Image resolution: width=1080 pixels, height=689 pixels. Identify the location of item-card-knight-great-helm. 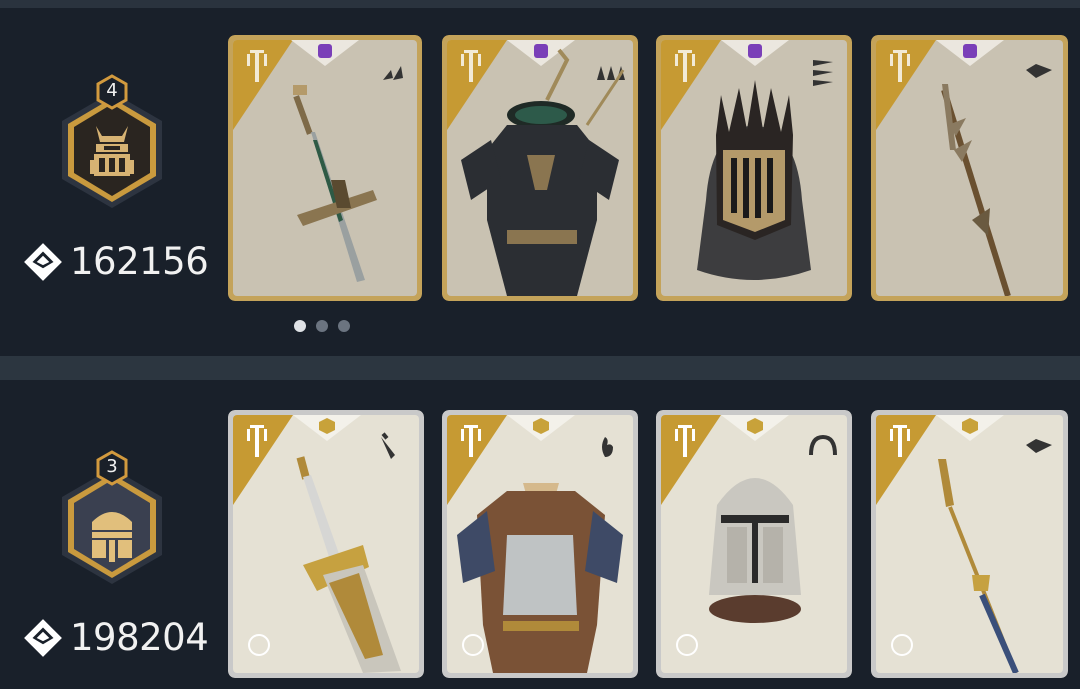
(754, 544).